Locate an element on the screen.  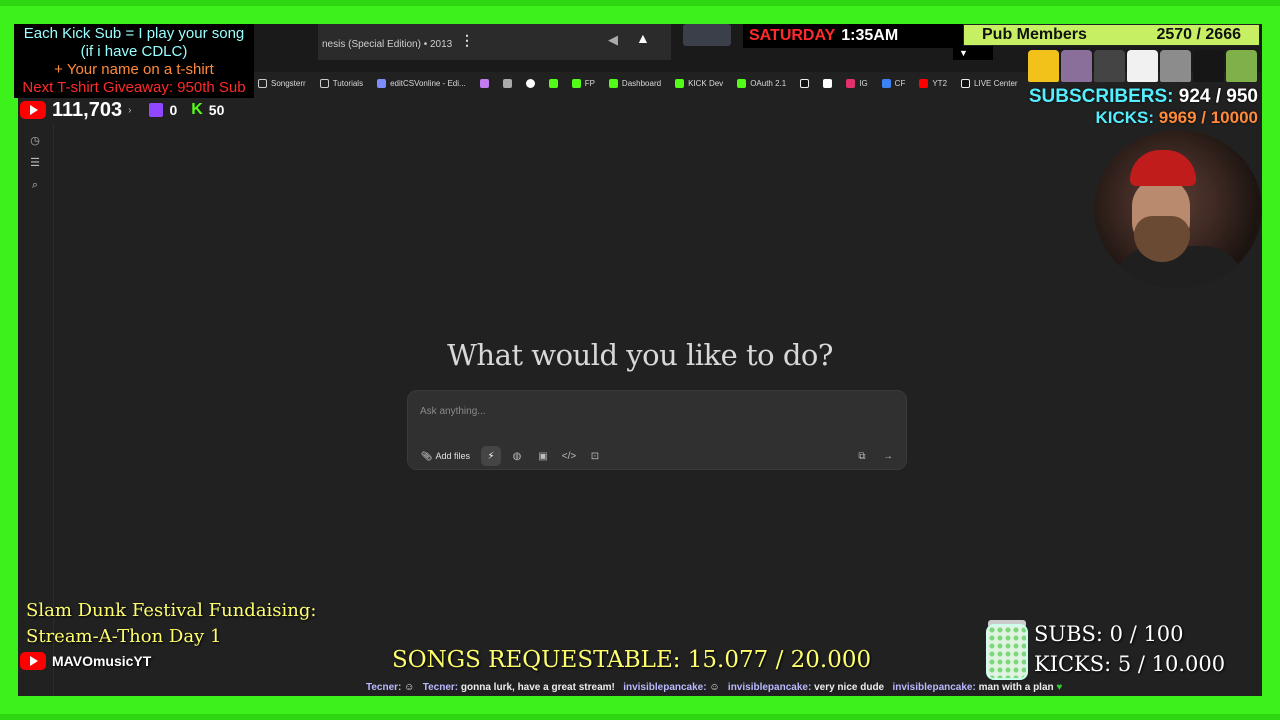
image-button: ▣ is located at coordinates (543, 456).